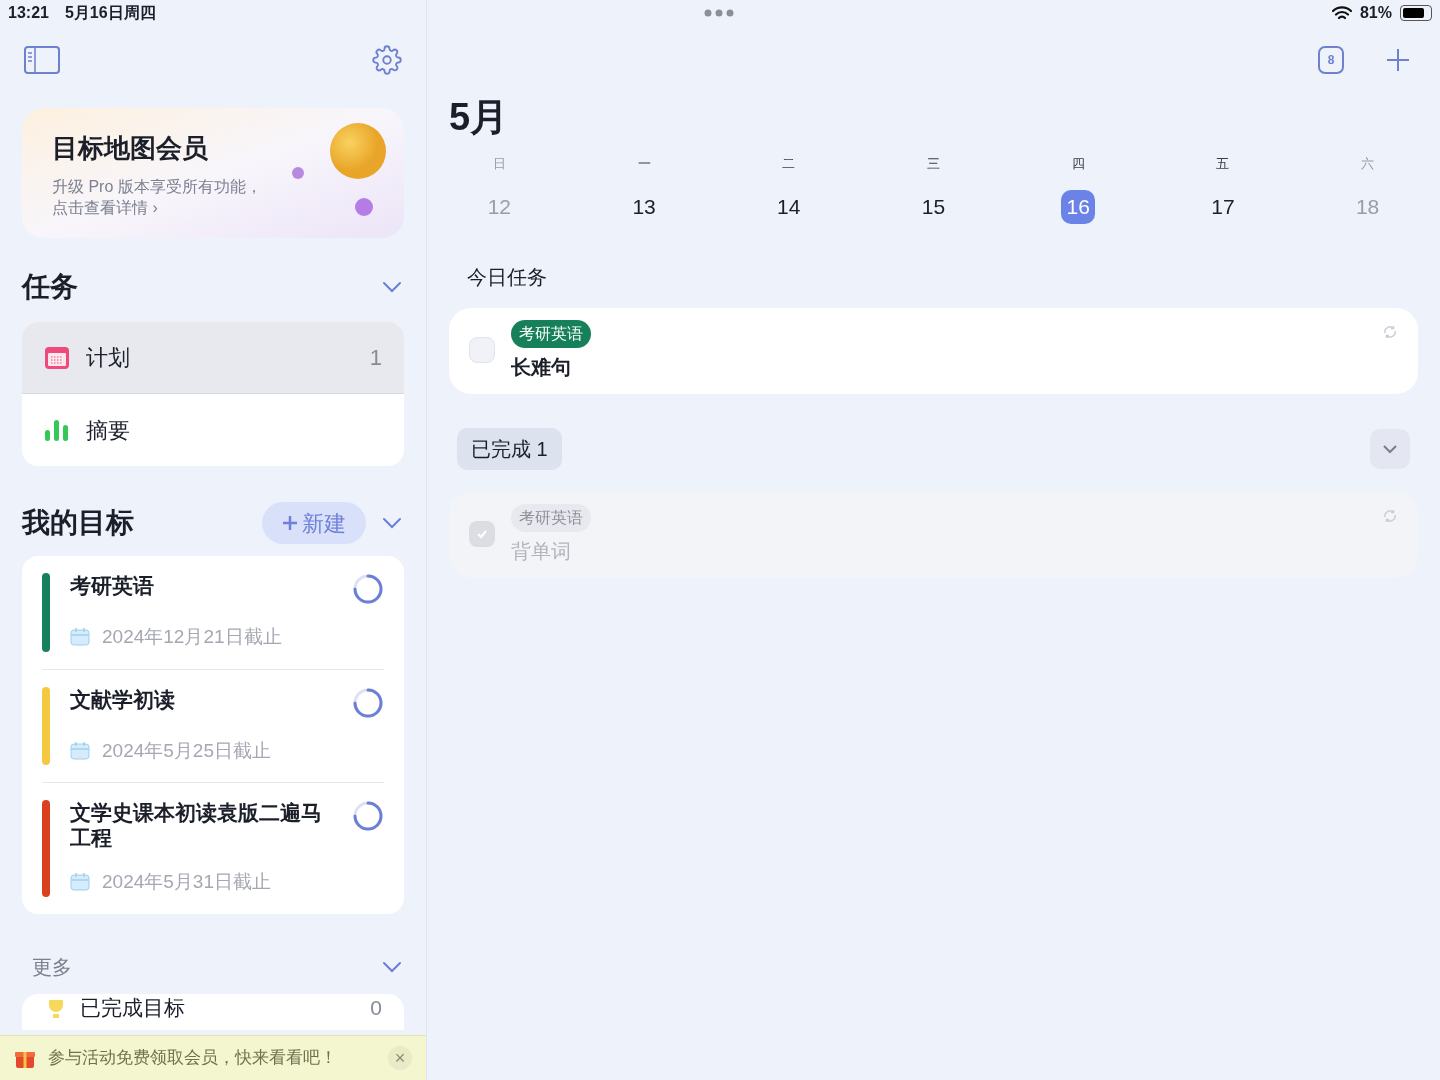 The width and height of the screenshot is (1440, 1080). What do you see at coordinates (290, 523) in the screenshot?
I see `plus-icon` at bounding box center [290, 523].